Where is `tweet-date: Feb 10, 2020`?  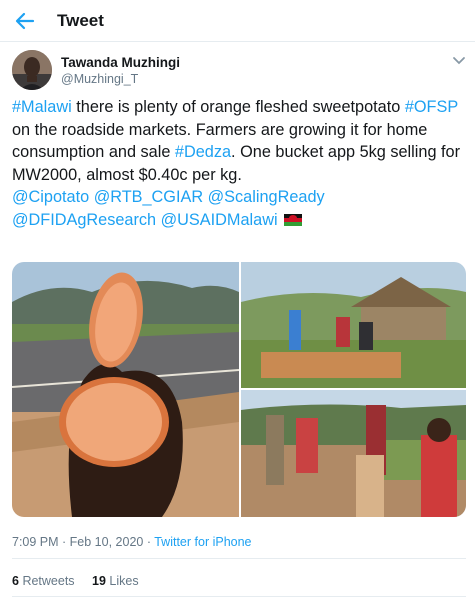
tweet-date: Feb 10, 2020 is located at coordinates (107, 542).